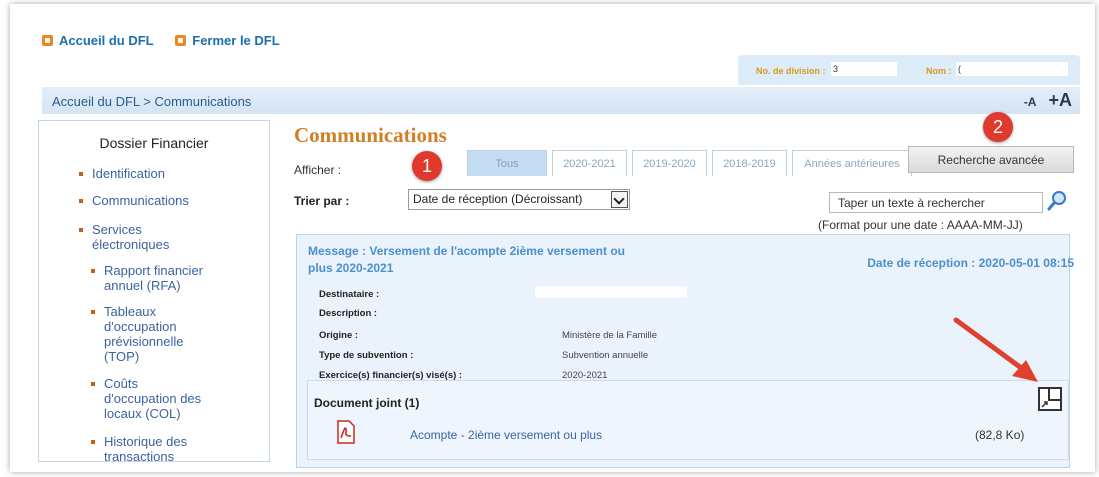 The width and height of the screenshot is (1099, 477). Describe the element at coordinates (142, 285) in the screenshot. I see `sidebar-subitem-label: annuel (RFA)` at that location.